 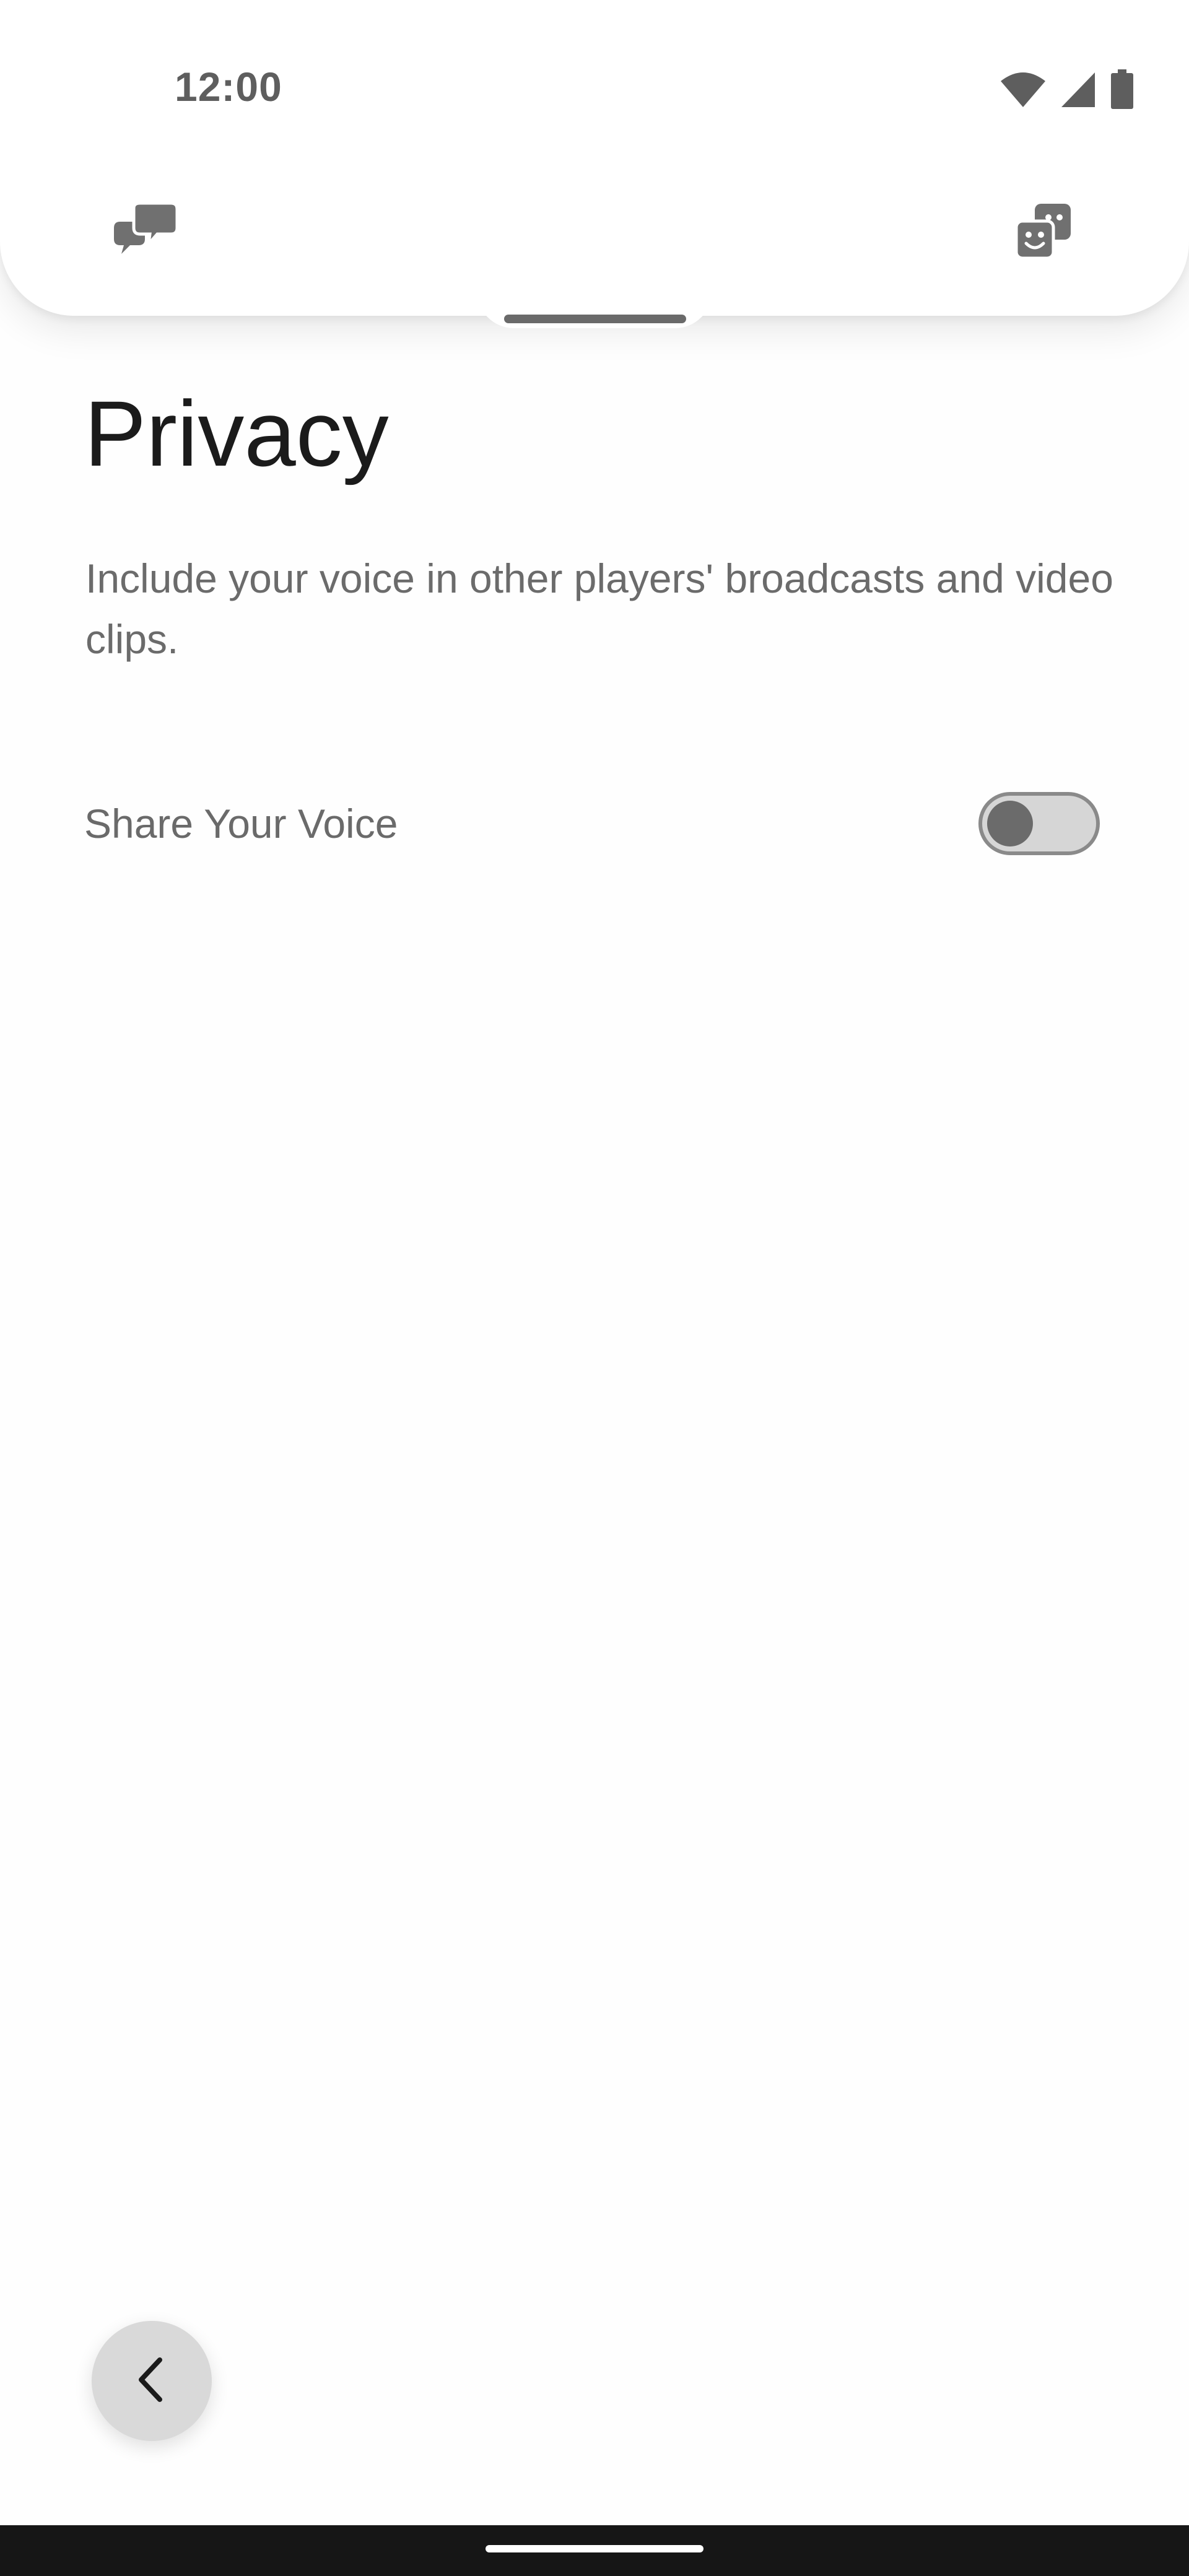 What do you see at coordinates (1010, 823) in the screenshot?
I see `toggle-knob` at bounding box center [1010, 823].